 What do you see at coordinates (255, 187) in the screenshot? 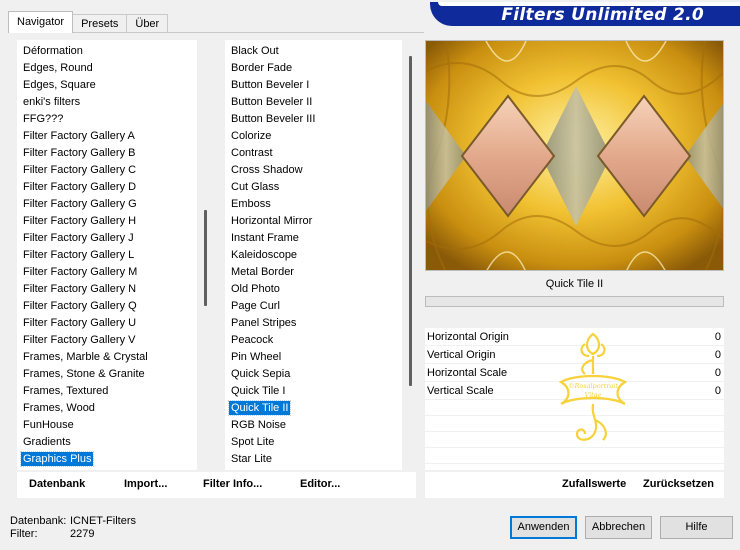
I see `filter-item-label: Cut Glass` at bounding box center [255, 187].